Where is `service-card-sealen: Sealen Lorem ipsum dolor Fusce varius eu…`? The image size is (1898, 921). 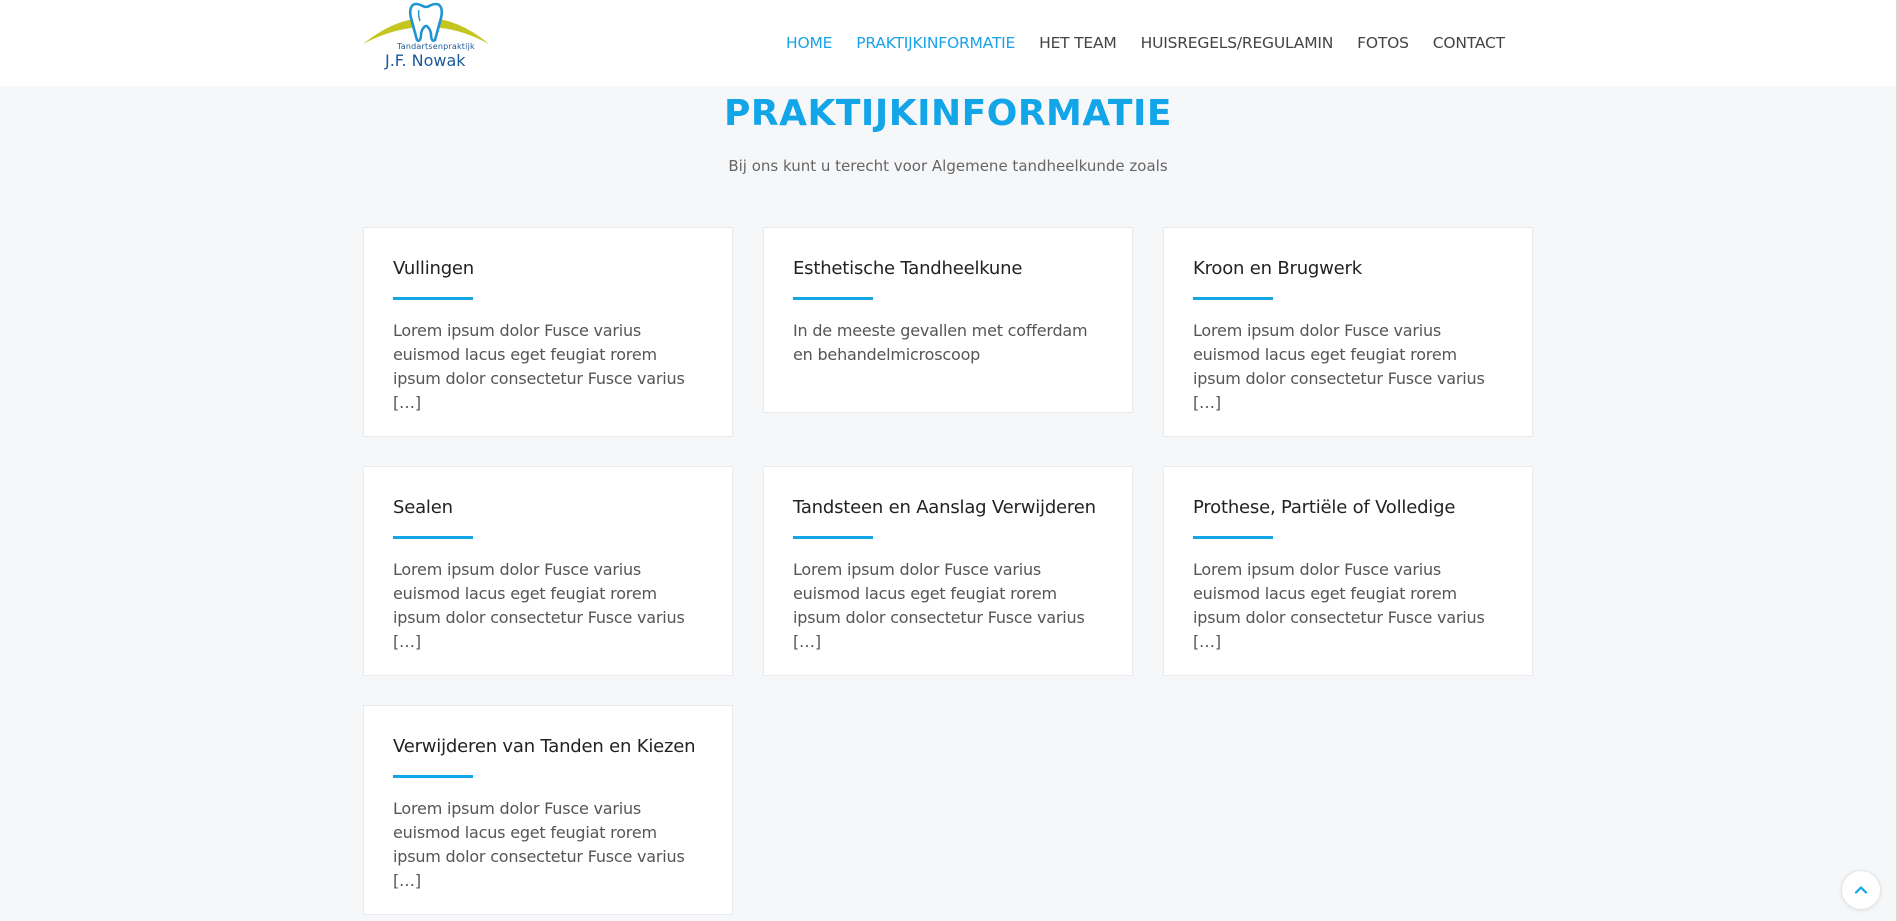 service-card-sealen: Sealen Lorem ipsum dolor Fusce varius eu… is located at coordinates (548, 571).